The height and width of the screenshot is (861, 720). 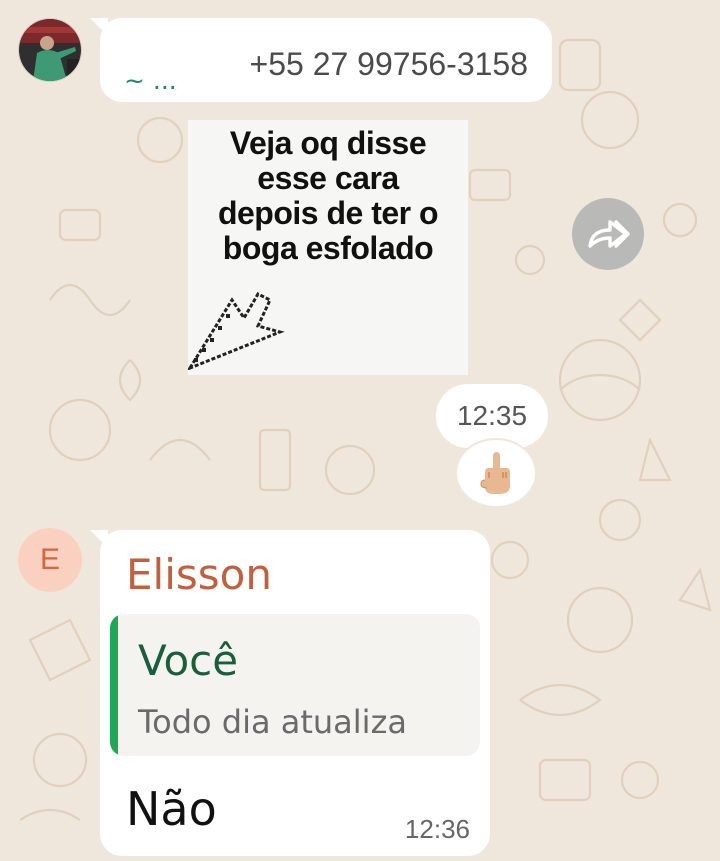 I want to click on quoted-text: Todo dia atualiza, so click(x=272, y=722).